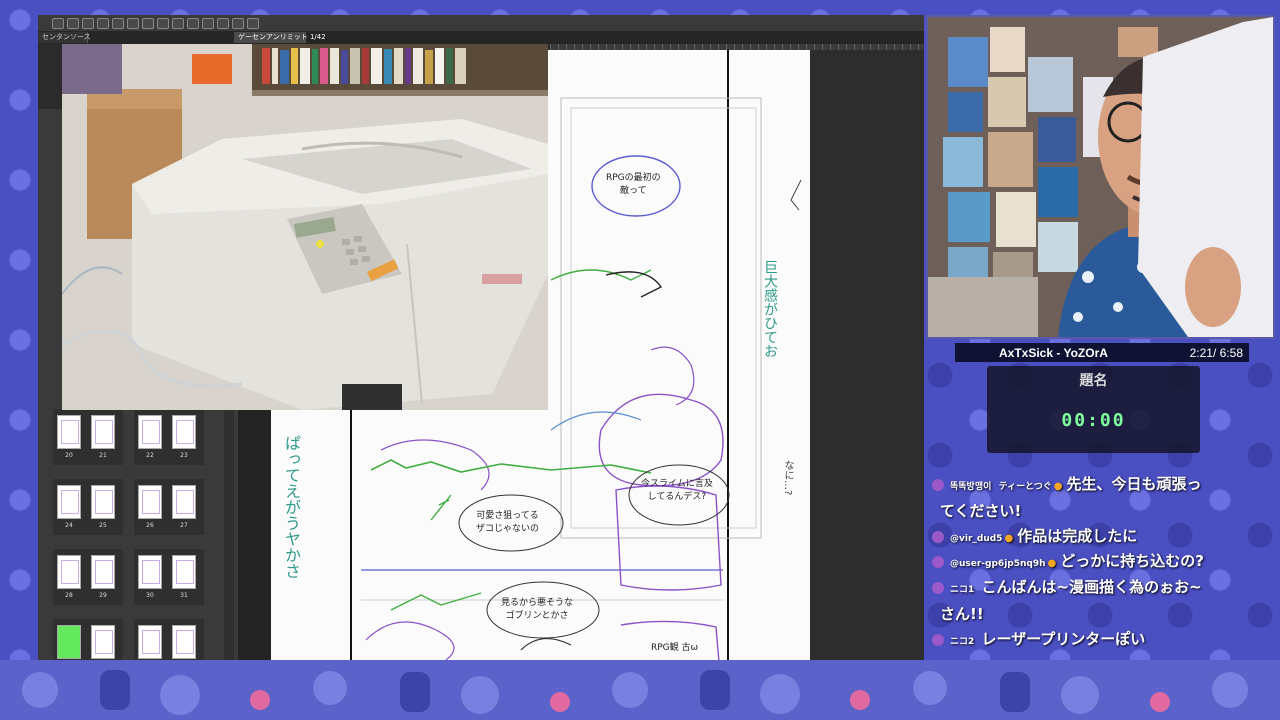  I want to click on page-thumb: 26 27, so click(169, 507).